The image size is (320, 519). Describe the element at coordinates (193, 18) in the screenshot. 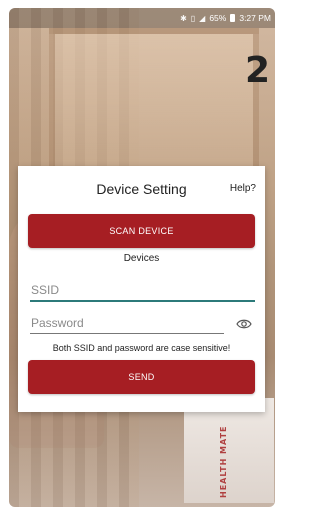

I see `vibrate-icon: ▯` at that location.